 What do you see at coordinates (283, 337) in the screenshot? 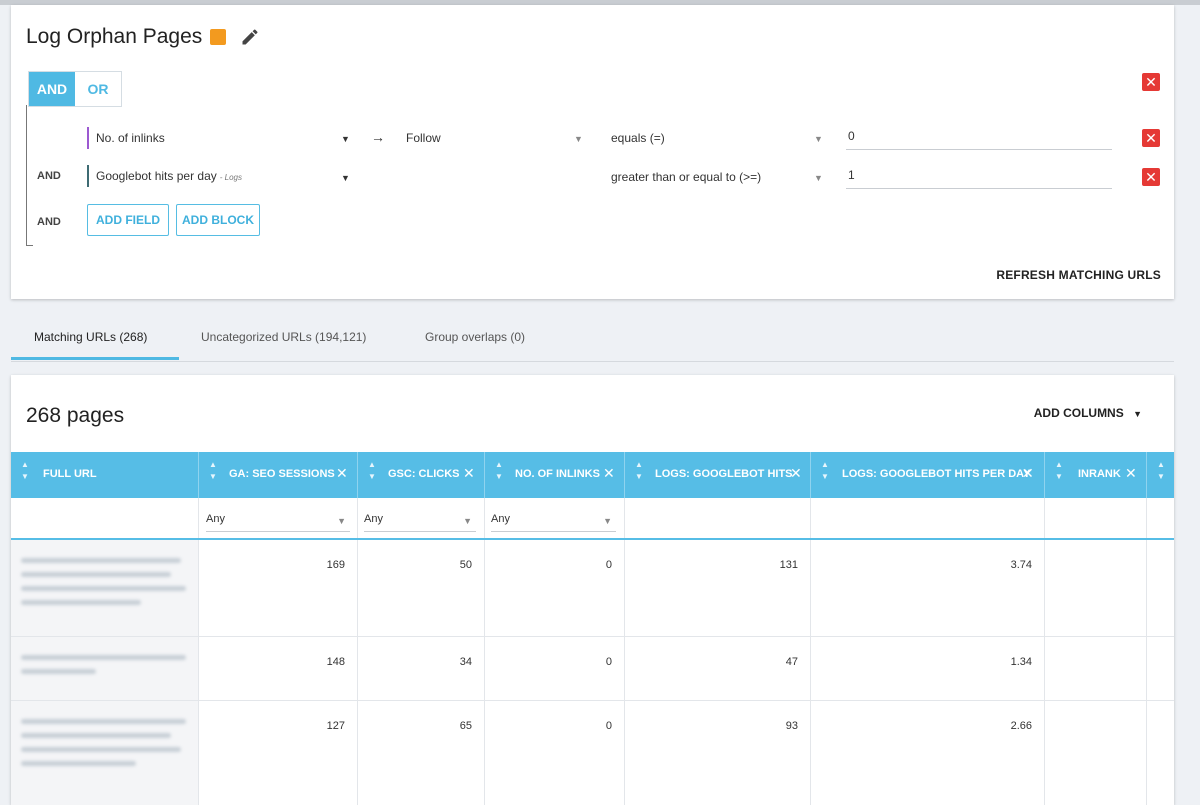
I see `tab-uncategorized-urls: Uncategorized URLs (194,121)` at bounding box center [283, 337].